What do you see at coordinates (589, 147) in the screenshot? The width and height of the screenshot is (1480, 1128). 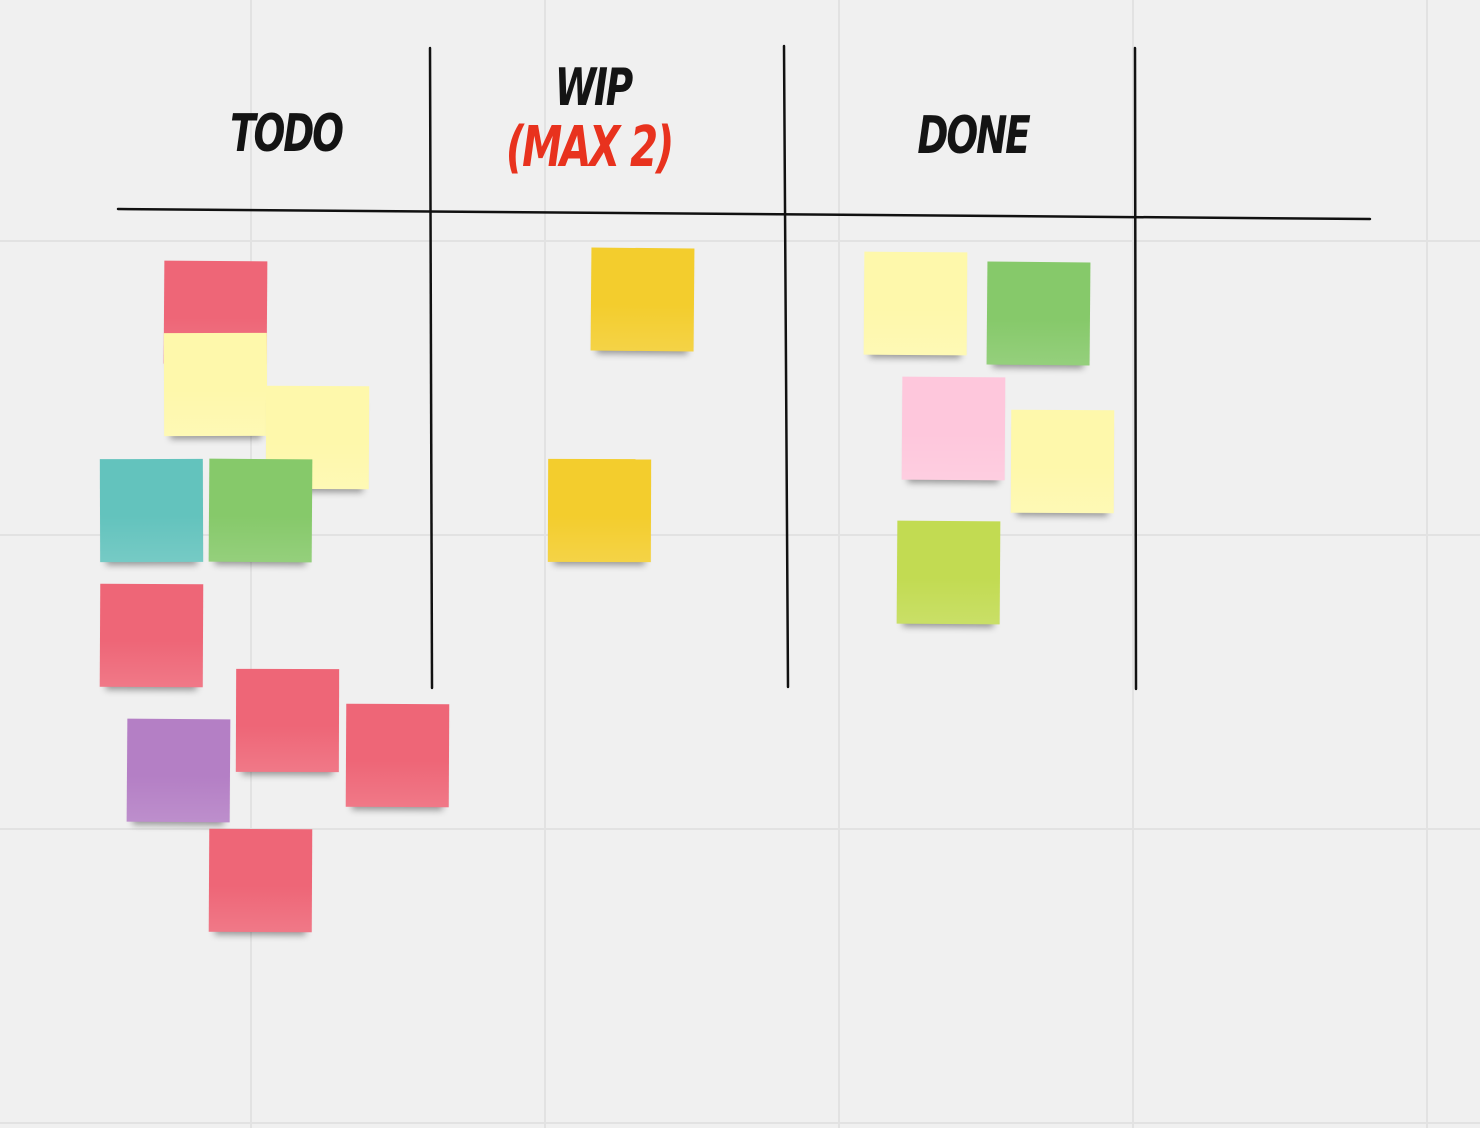 I see `wip-limit-label: (MAX 2)` at bounding box center [589, 147].